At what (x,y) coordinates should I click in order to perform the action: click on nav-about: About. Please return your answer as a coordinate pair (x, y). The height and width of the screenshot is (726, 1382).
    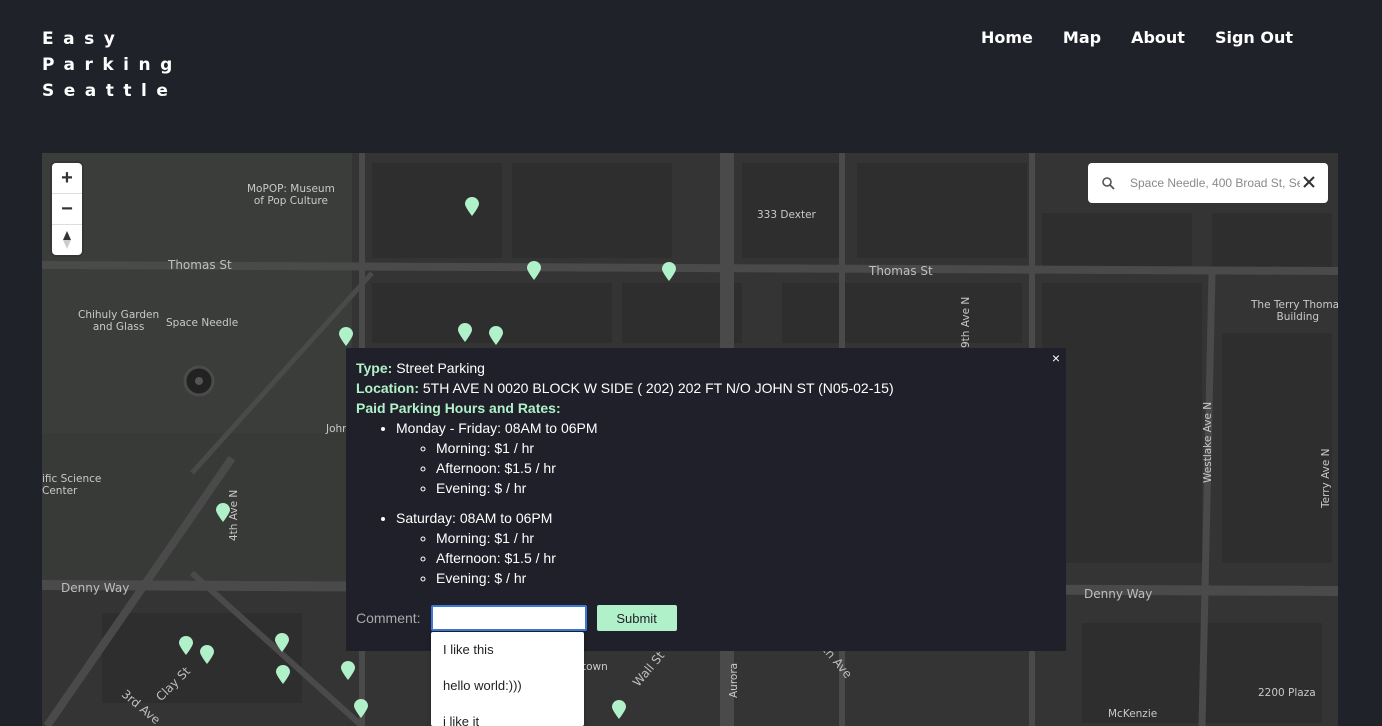
    Looking at the image, I should click on (1158, 37).